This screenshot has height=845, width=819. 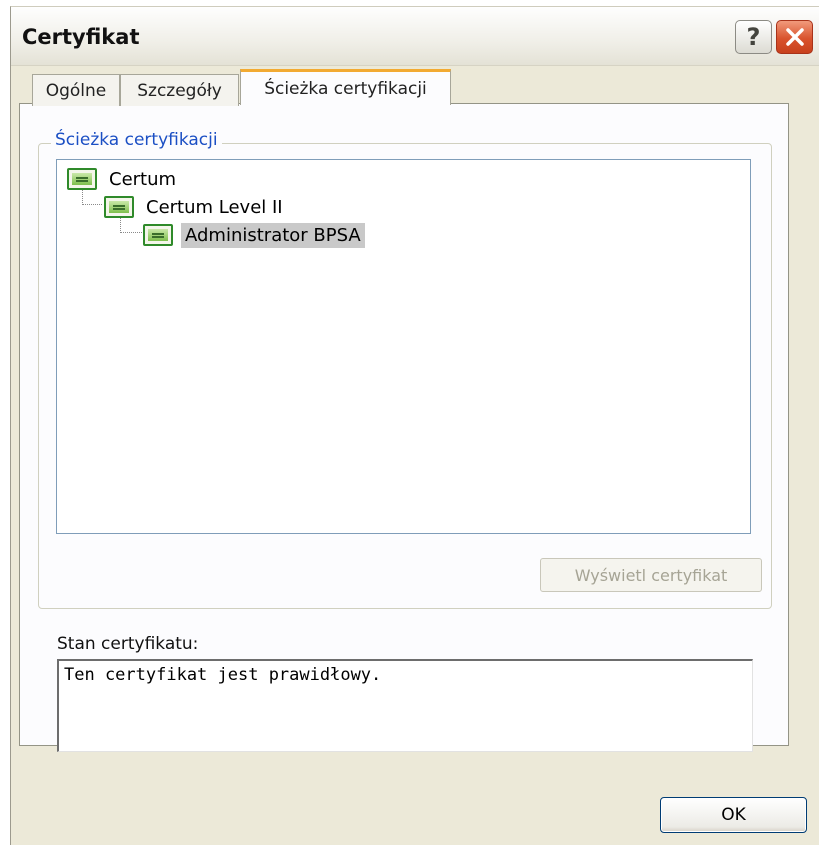 I want to click on title-bar: Certyfikat ?, so click(x=415, y=36).